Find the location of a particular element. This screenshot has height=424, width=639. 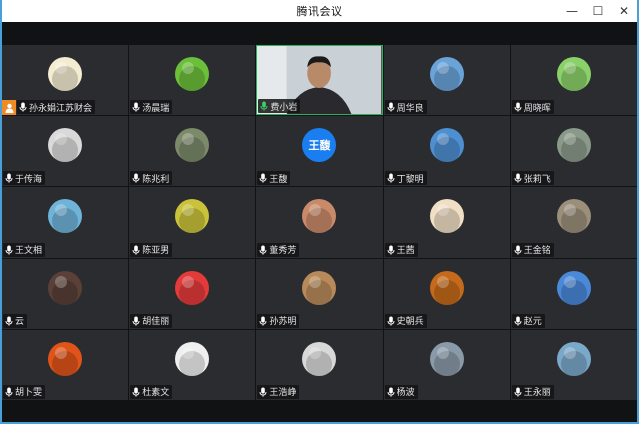

participant-name-tag: 王茜 is located at coordinates (401, 249).